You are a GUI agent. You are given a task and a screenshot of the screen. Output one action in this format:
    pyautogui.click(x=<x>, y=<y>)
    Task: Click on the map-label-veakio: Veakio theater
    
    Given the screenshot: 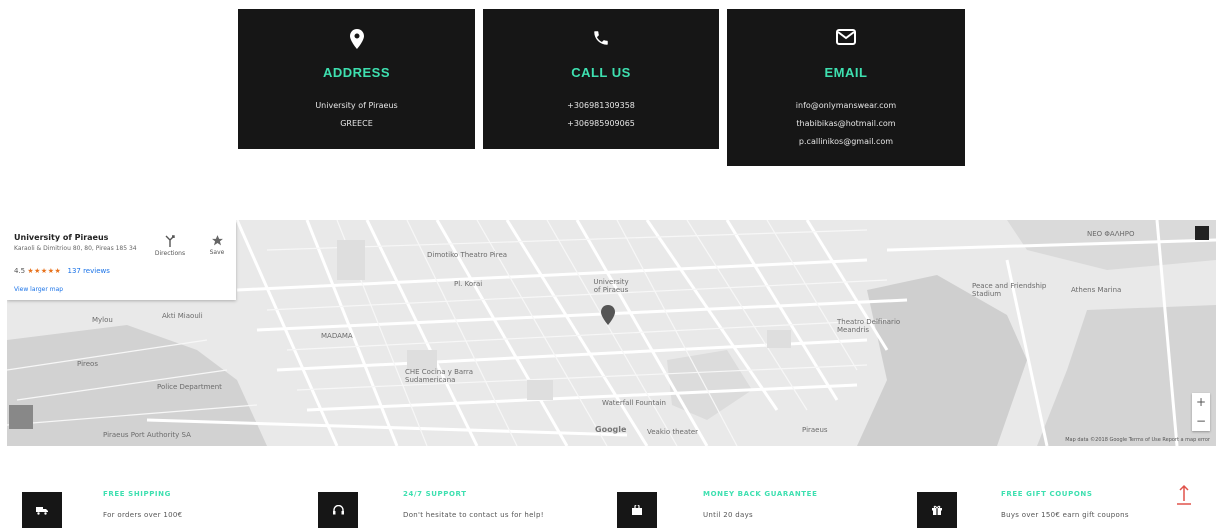 What is the action you would take?
    pyautogui.click(x=673, y=432)
    